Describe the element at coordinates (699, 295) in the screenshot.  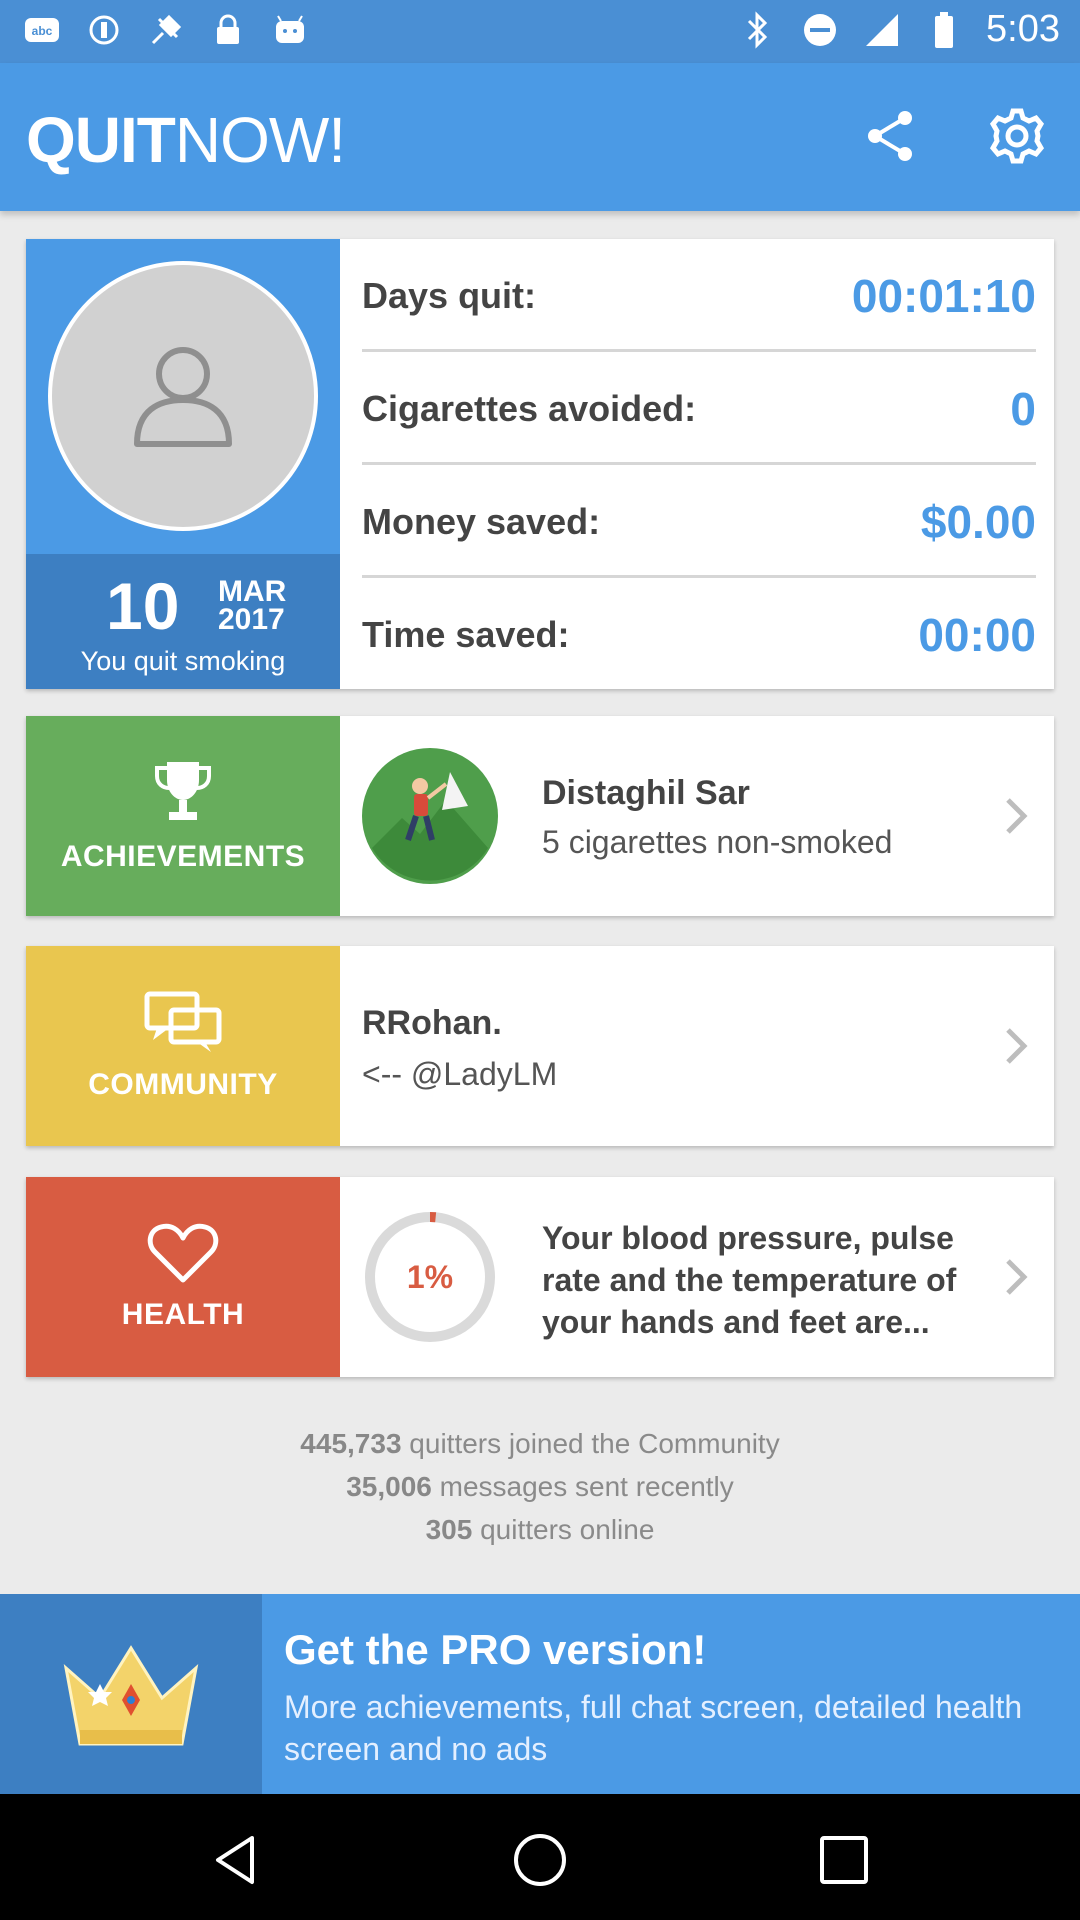
I see `stat-days-quit: Days quit: 00:01:10` at that location.